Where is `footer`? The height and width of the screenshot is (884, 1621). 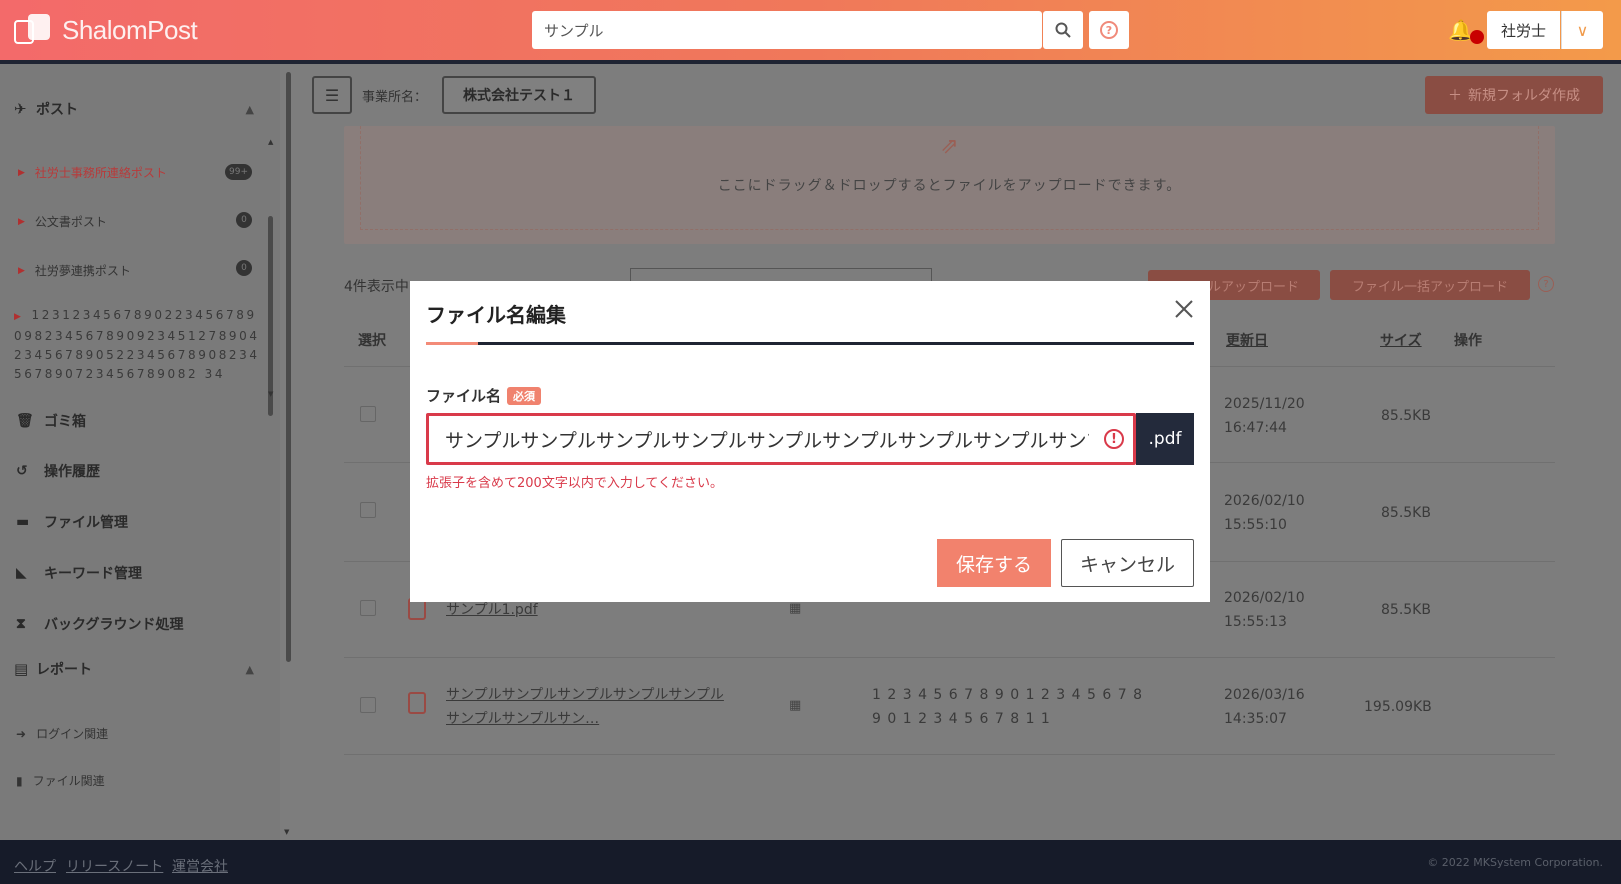 footer is located at coordinates (810, 862).